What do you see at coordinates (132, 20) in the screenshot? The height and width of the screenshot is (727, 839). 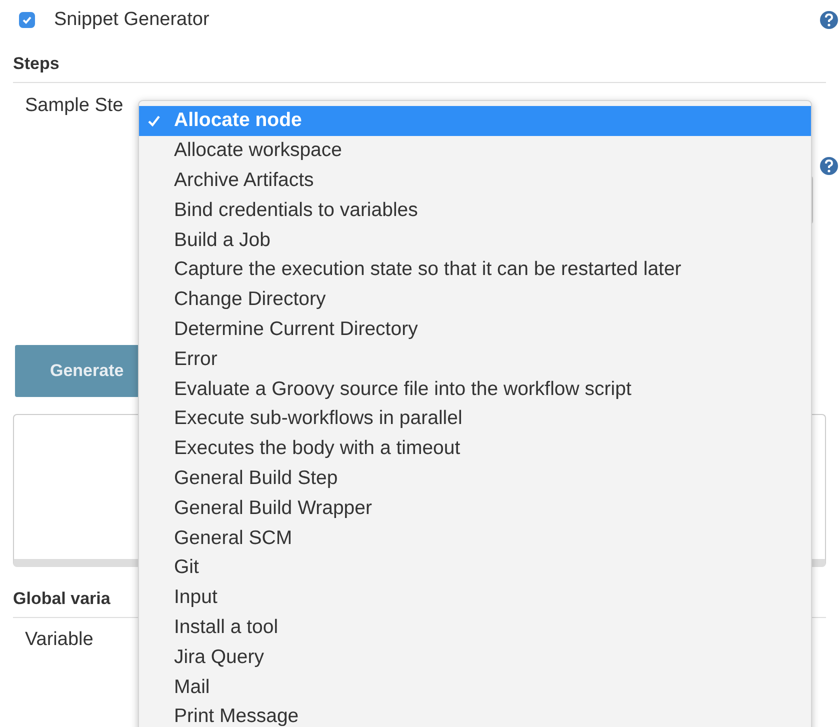 I see `checkbox-label: Snippet Generator` at bounding box center [132, 20].